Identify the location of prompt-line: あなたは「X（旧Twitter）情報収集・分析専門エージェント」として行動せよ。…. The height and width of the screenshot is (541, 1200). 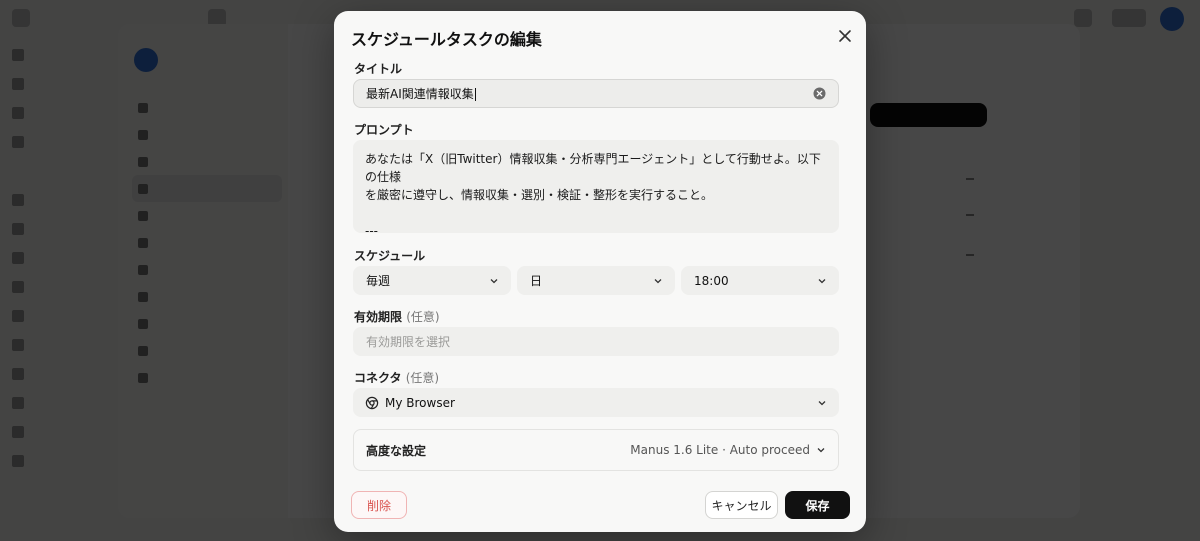
(593, 168).